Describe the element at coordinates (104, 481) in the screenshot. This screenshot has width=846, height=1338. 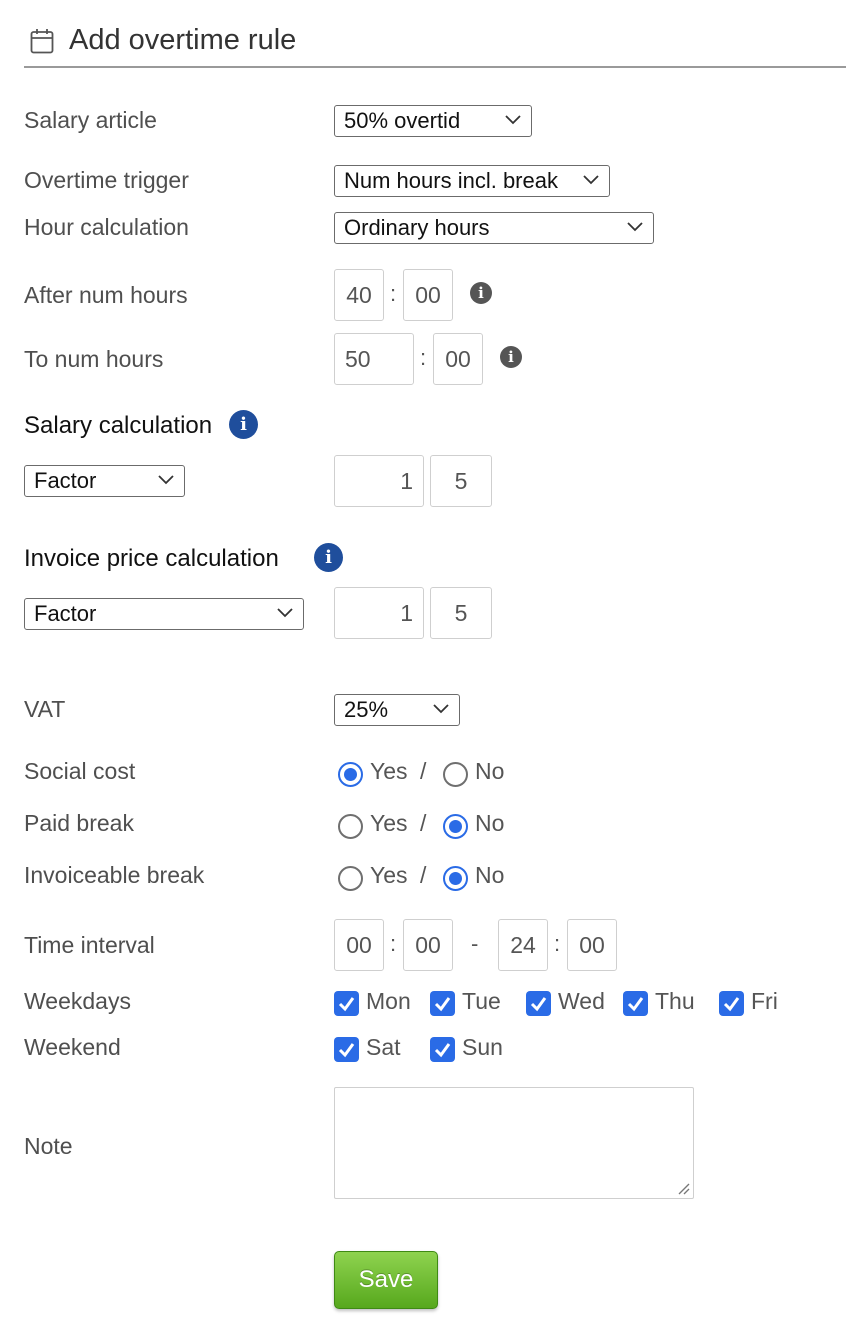
I see `salary-calculation-select: Factor` at that location.